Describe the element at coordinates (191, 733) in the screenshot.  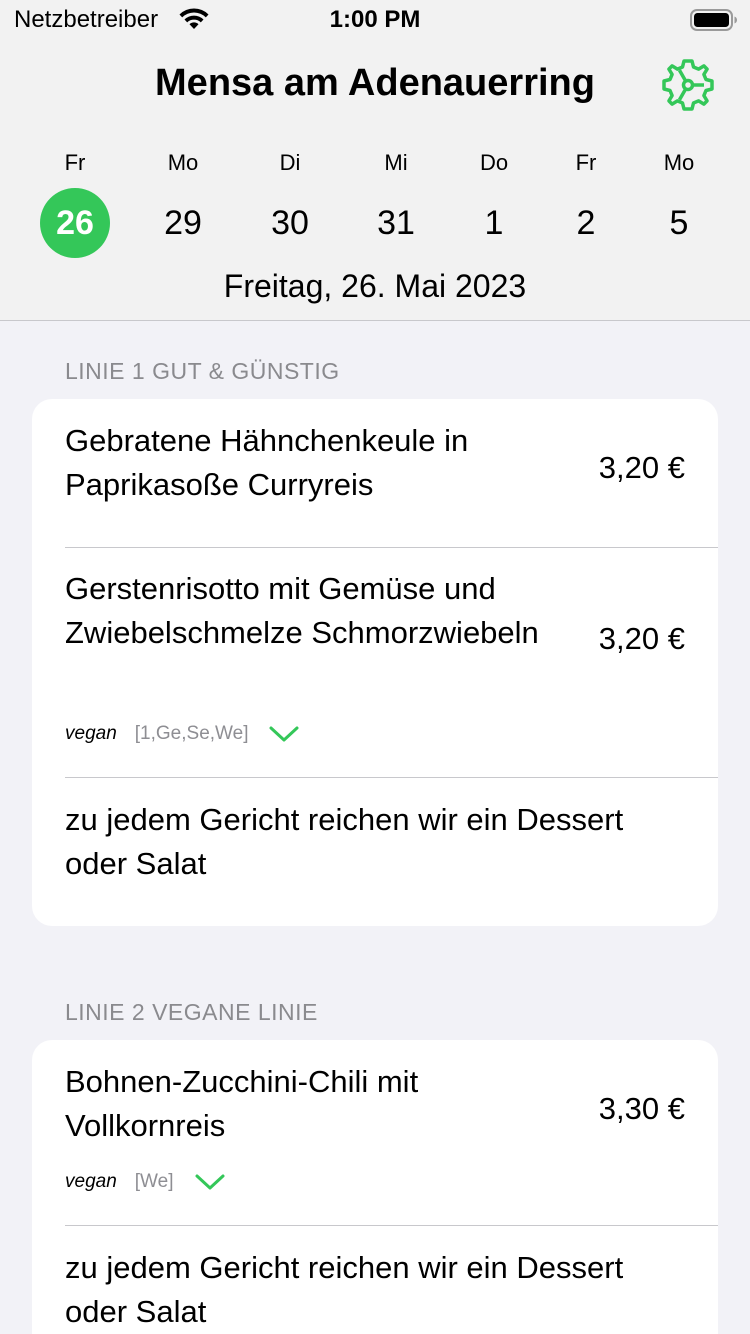
I see `allergens-label: [1,Ge,Se,We]` at that location.